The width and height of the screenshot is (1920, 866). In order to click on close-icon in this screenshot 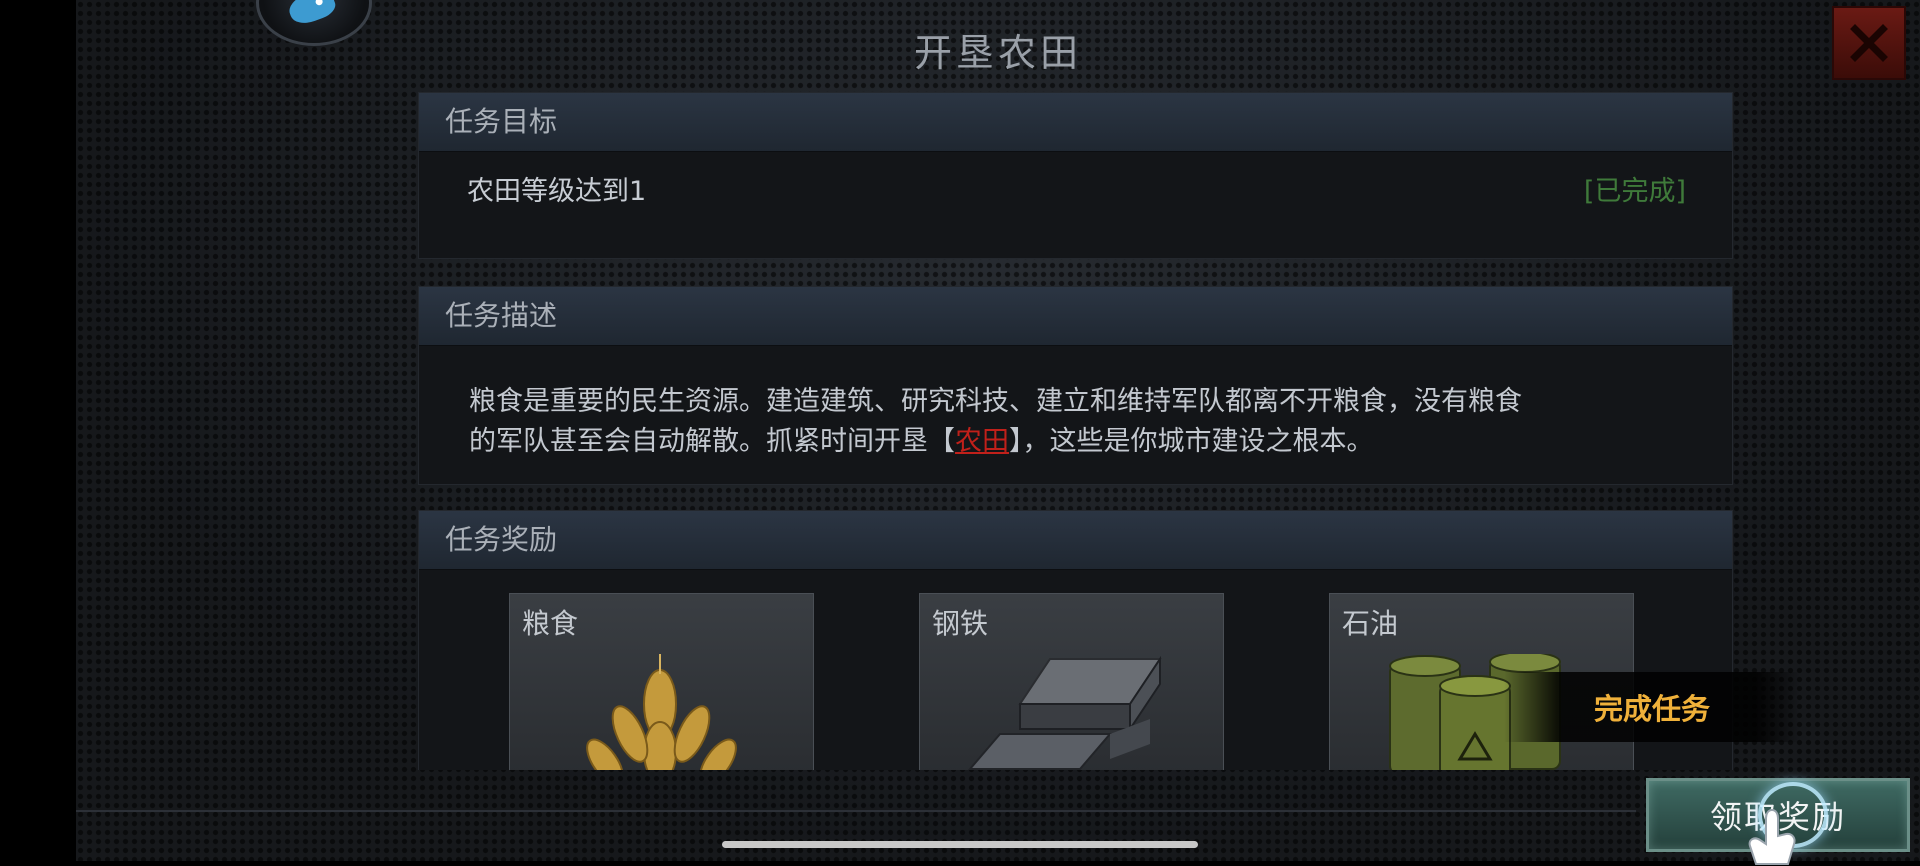, I will do `click(1869, 43)`.